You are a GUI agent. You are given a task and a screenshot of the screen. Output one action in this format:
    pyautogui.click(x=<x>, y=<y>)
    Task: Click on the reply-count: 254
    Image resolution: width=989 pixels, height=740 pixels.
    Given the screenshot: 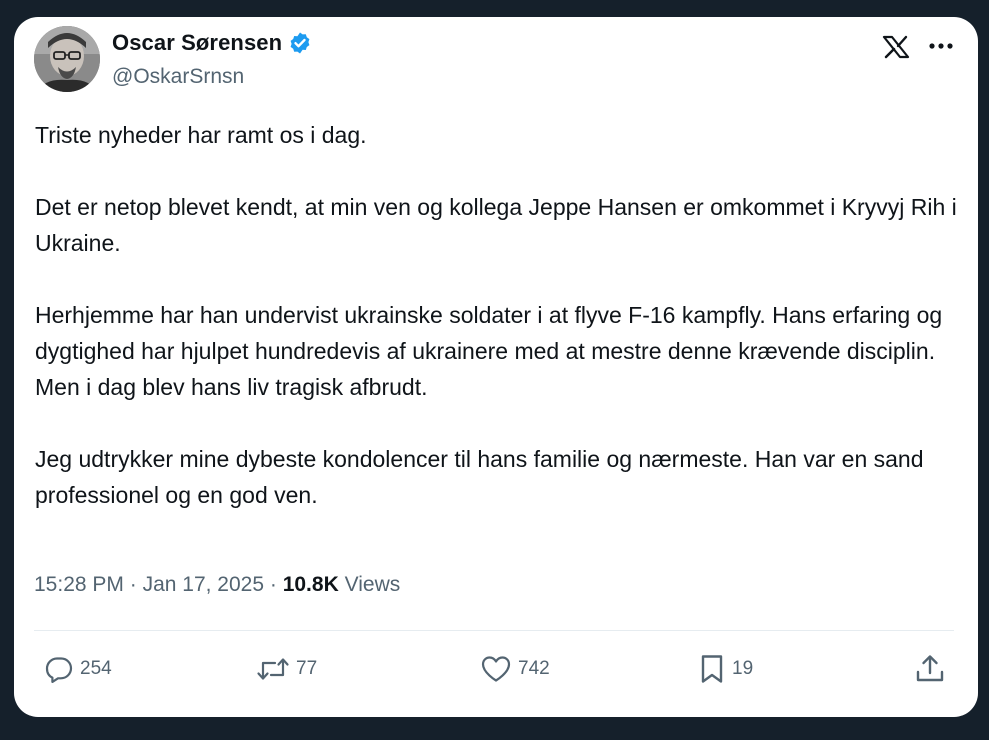 What is the action you would take?
    pyautogui.click(x=96, y=668)
    